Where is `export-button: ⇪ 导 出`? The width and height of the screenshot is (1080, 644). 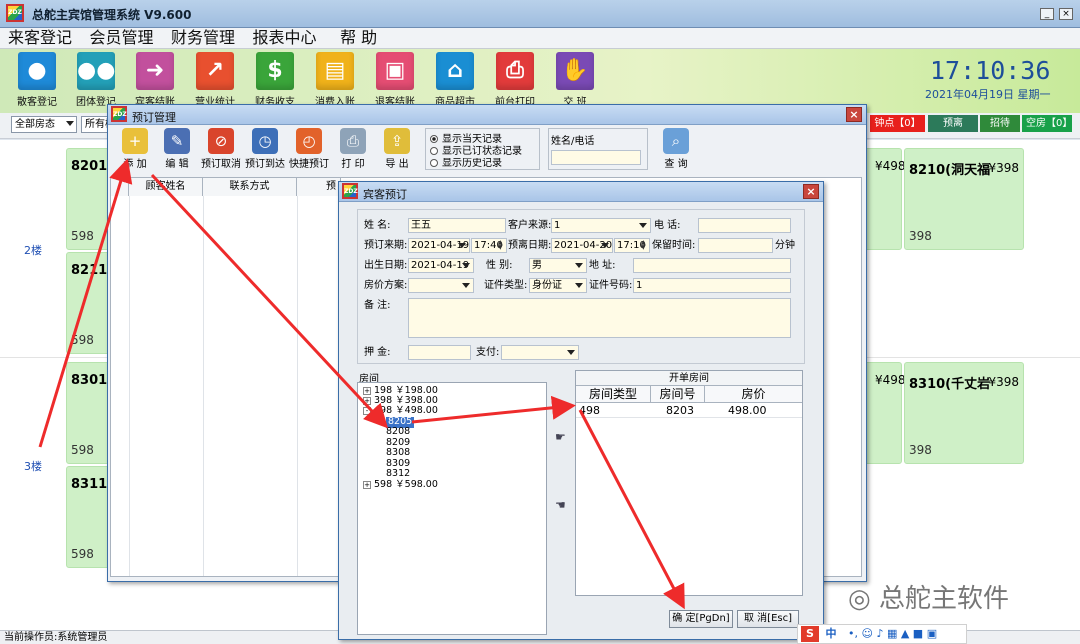 export-button: ⇪ 导 出 is located at coordinates (397, 149).